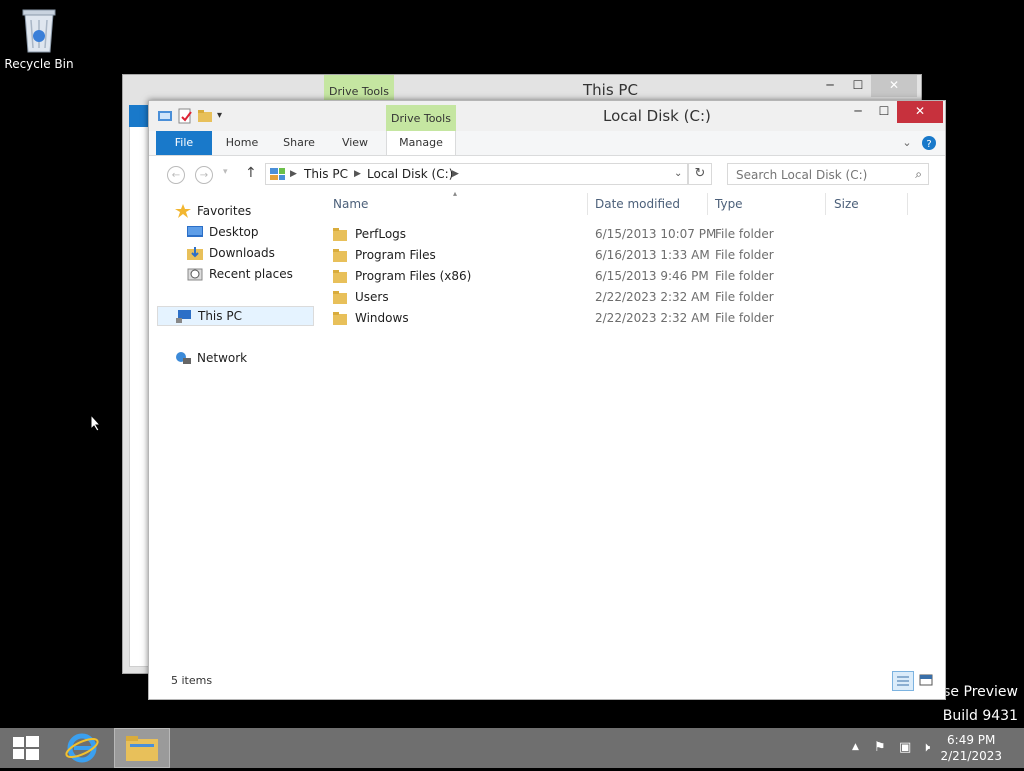 This screenshot has height=771, width=1024. What do you see at coordinates (858, 112) in the screenshot?
I see `minimize-button: ─` at bounding box center [858, 112].